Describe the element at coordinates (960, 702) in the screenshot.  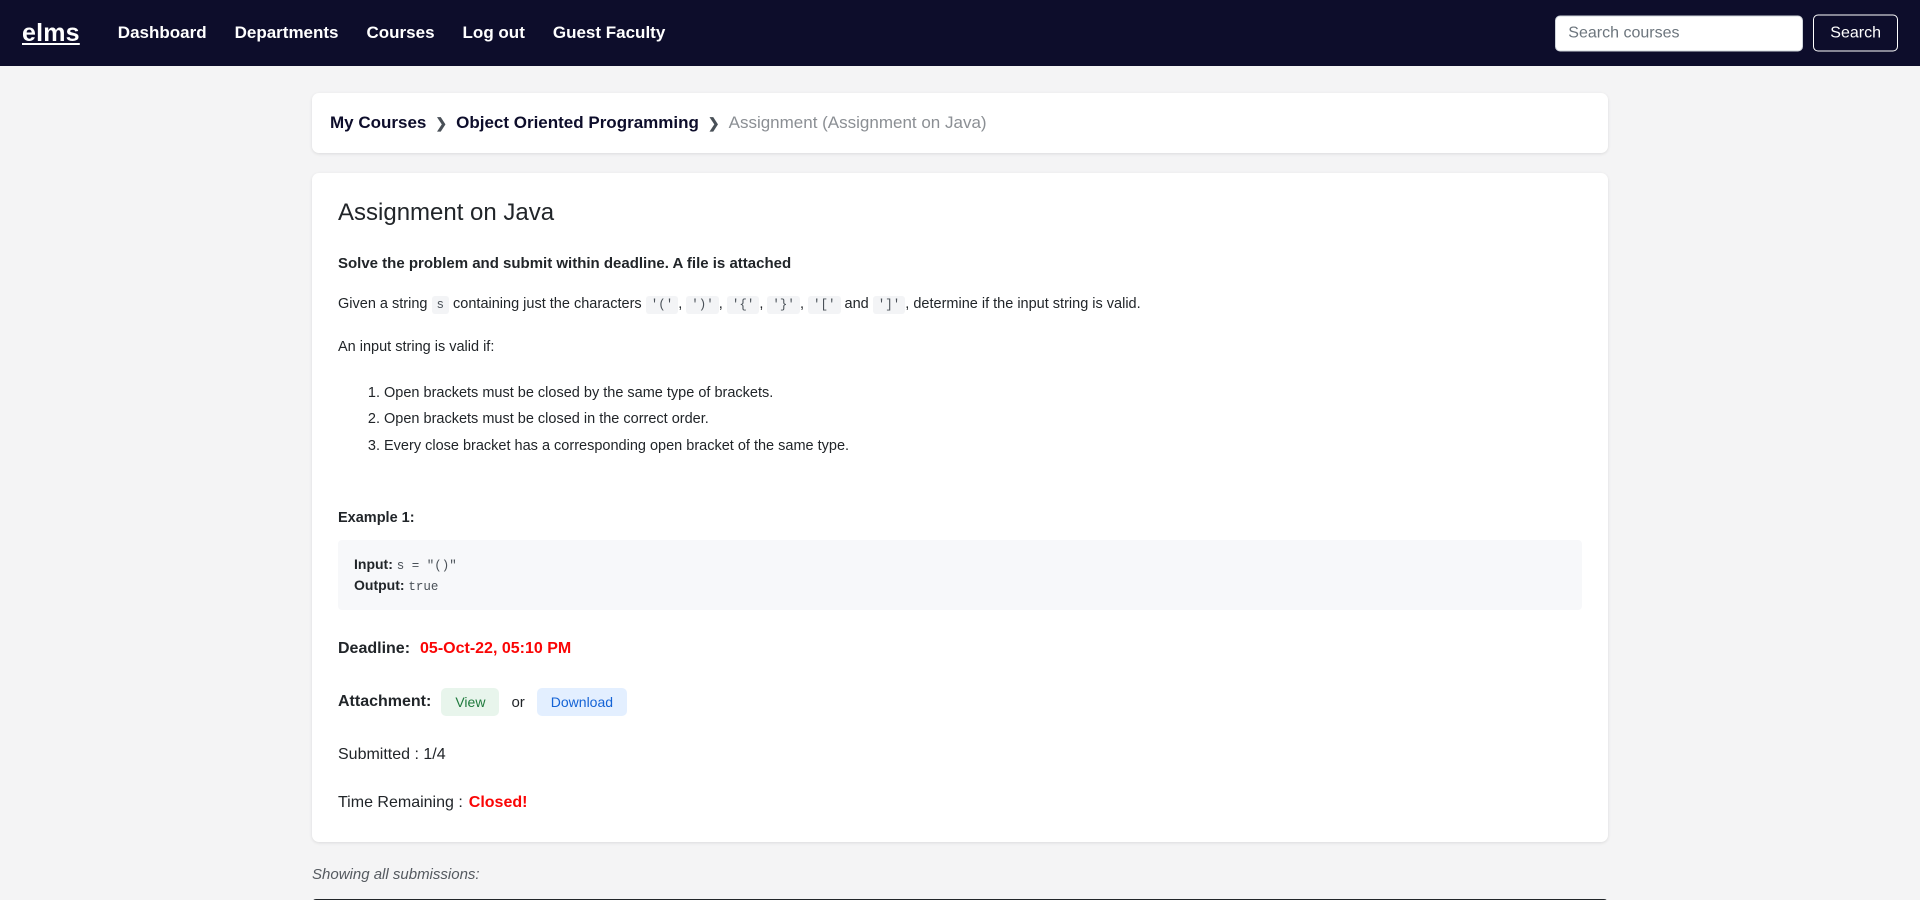
I see `attachment-row: Attachment: View or Download` at that location.